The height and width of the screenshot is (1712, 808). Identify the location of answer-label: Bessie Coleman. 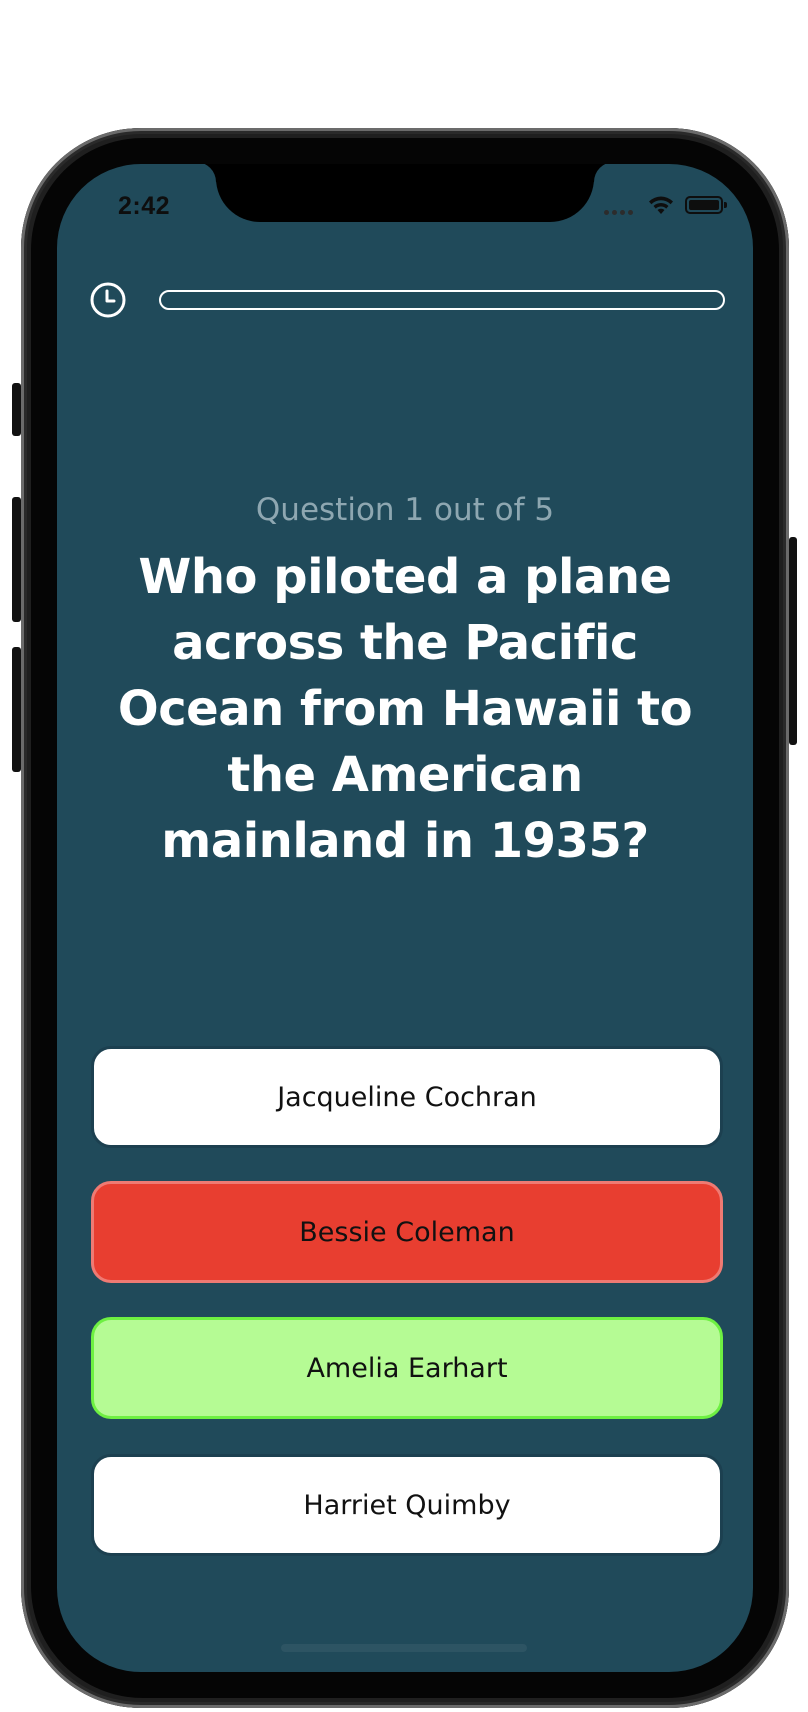
(407, 1232).